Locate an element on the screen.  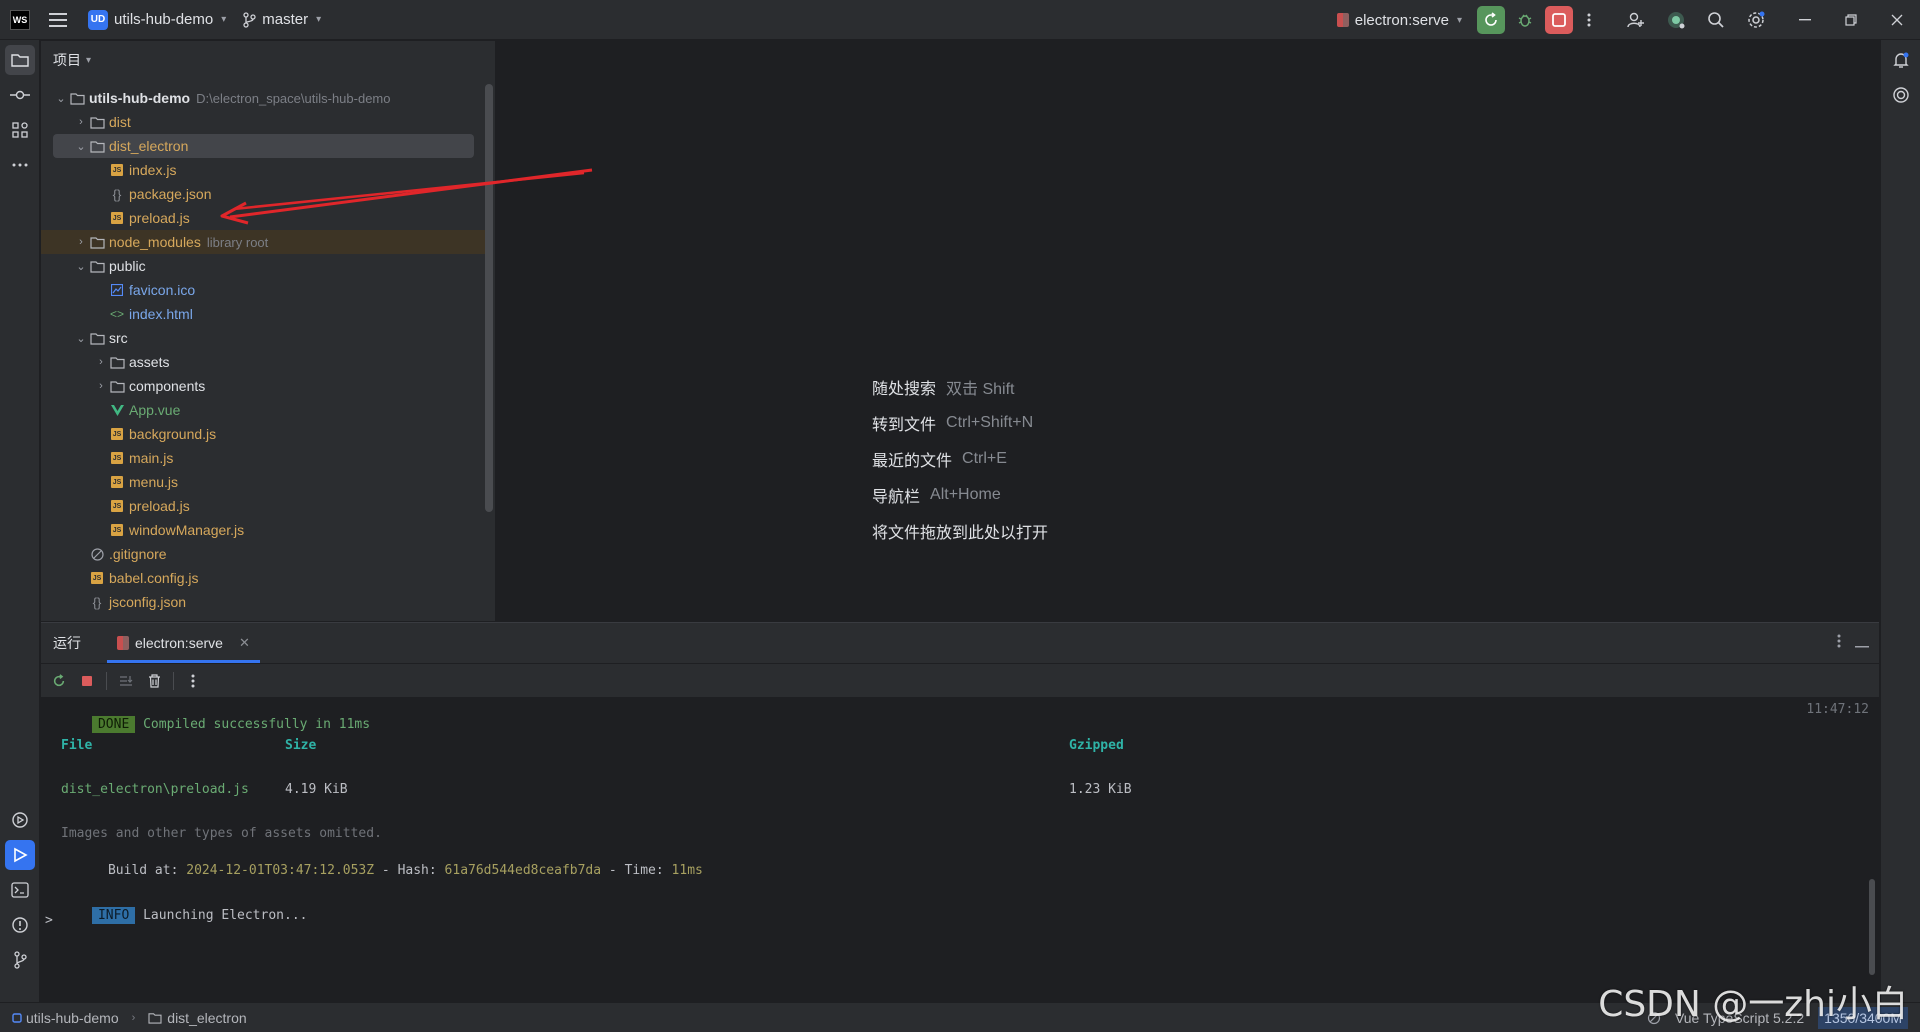
tree-row-node-modules: › node_modules library root is located at coordinates (263, 242).